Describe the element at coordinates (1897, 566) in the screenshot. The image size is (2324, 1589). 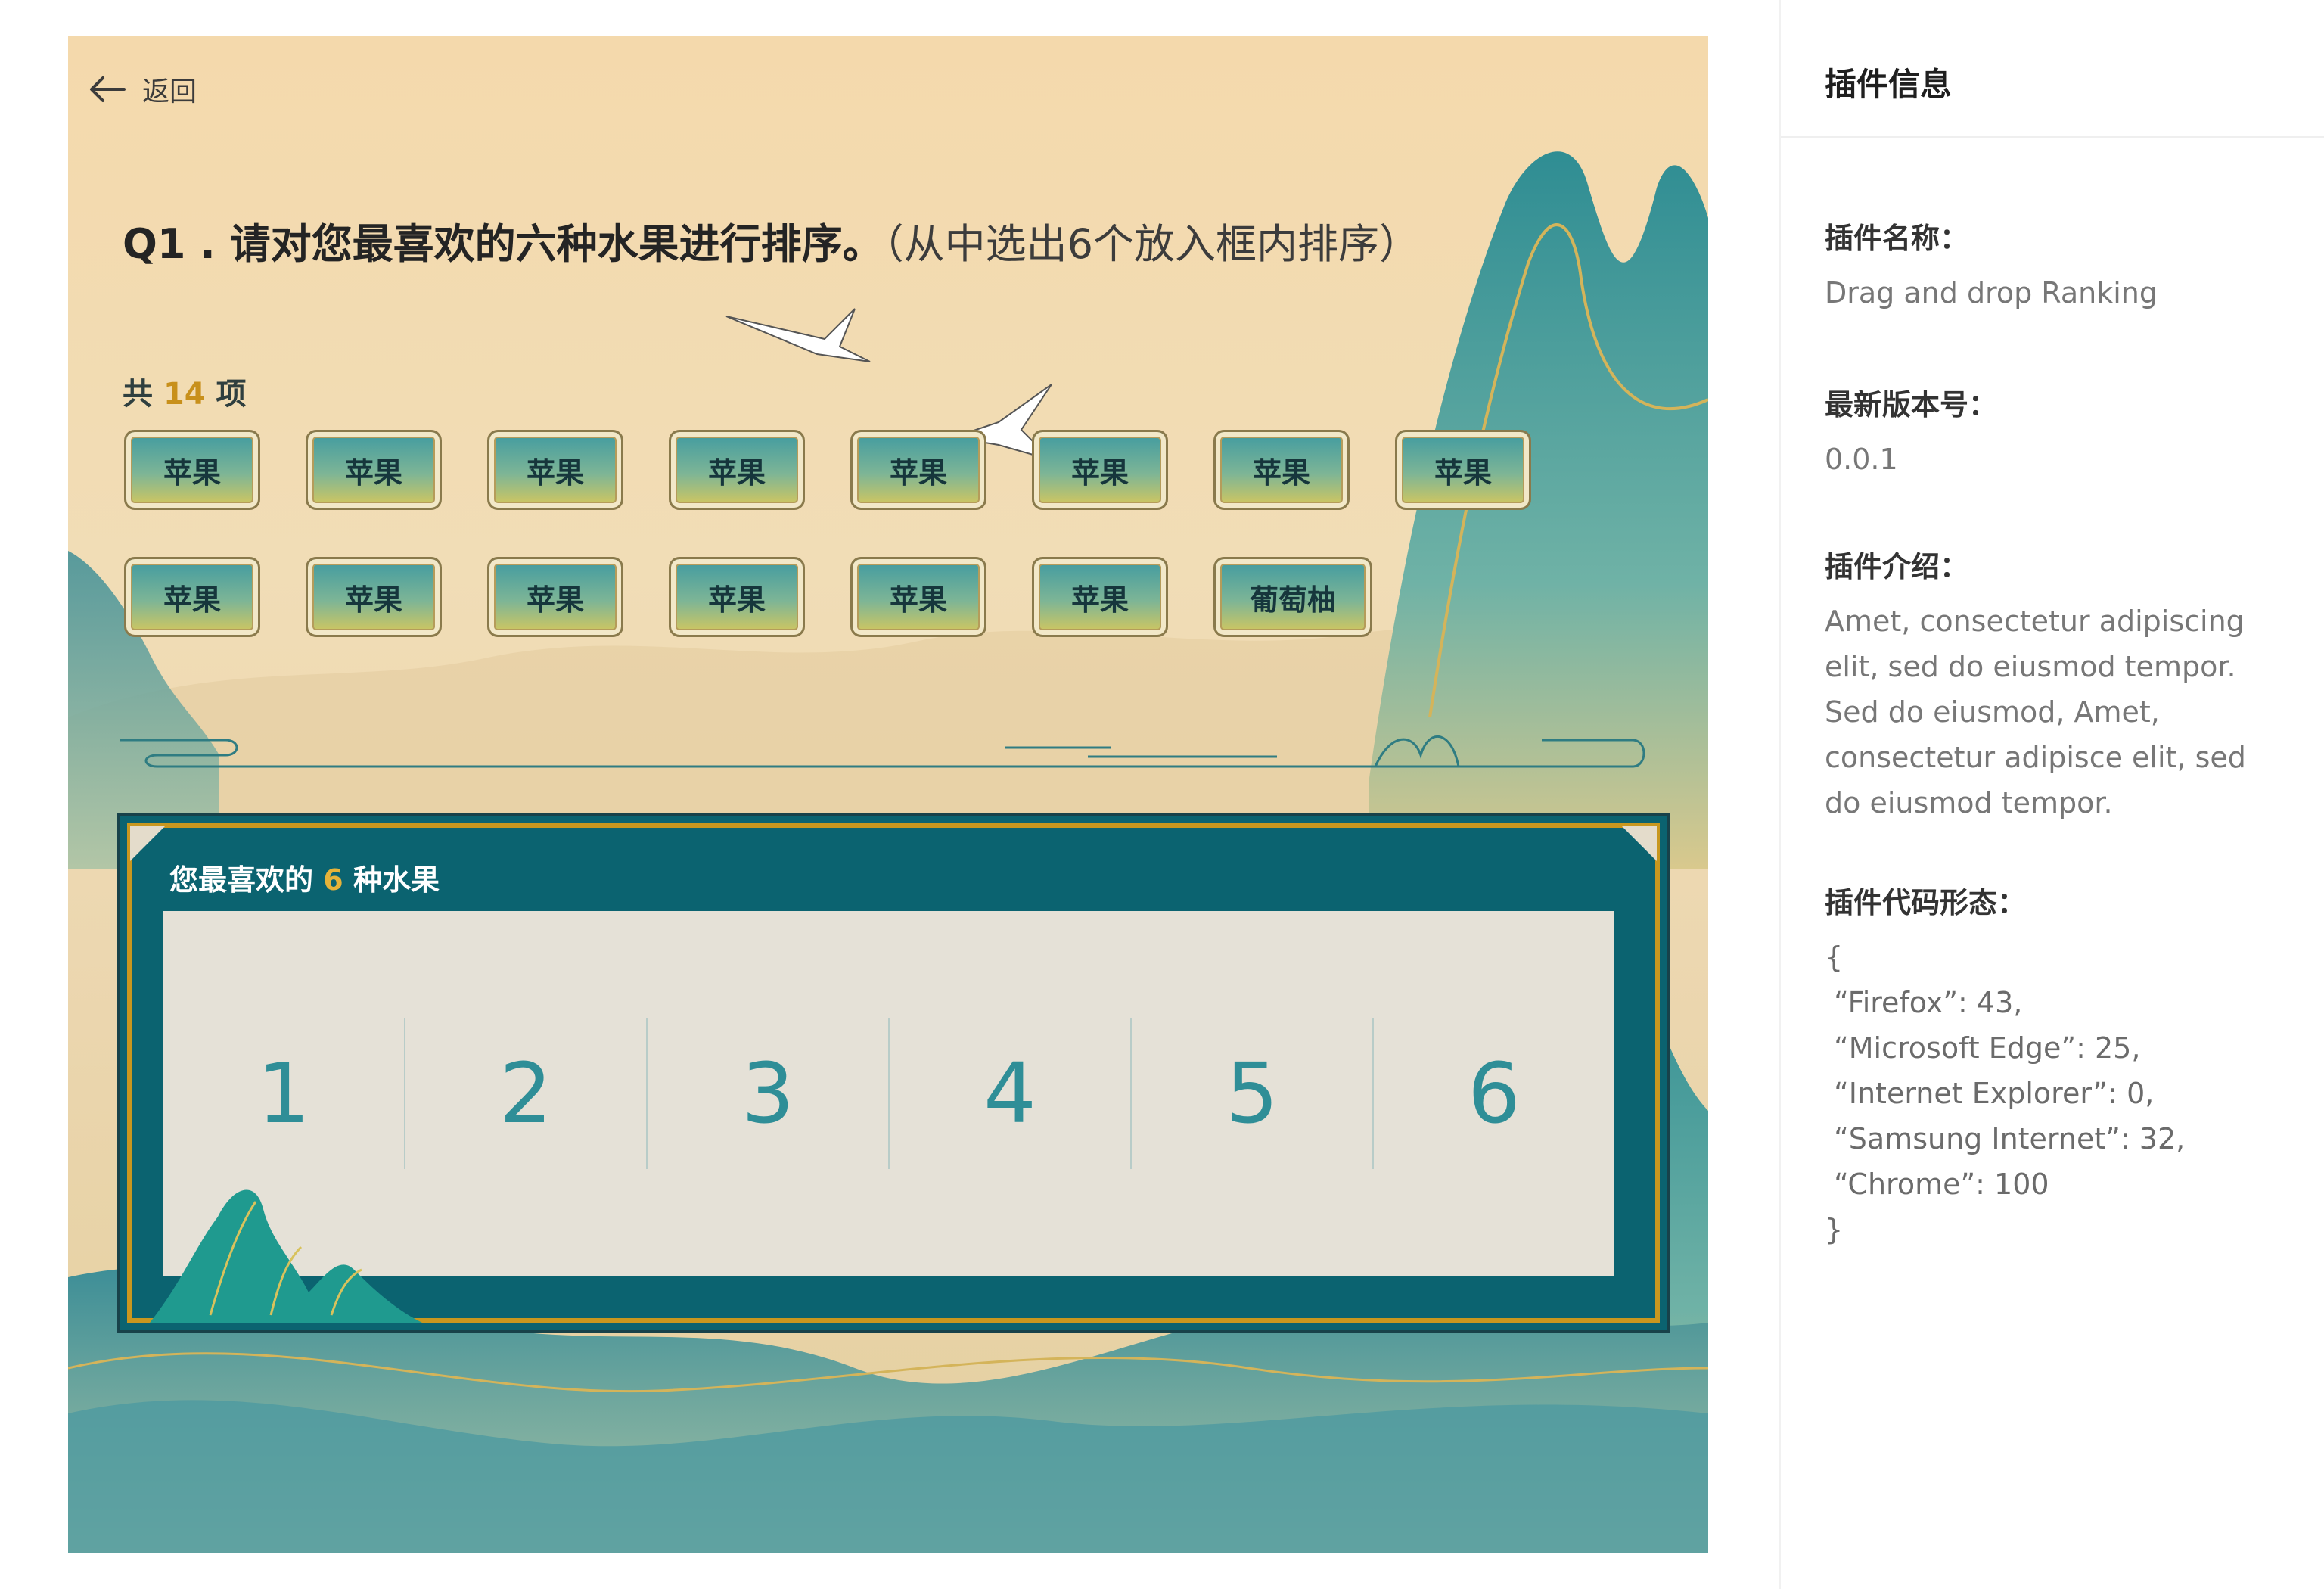
I see `plugin-intro-label: 插件介绍：` at that location.